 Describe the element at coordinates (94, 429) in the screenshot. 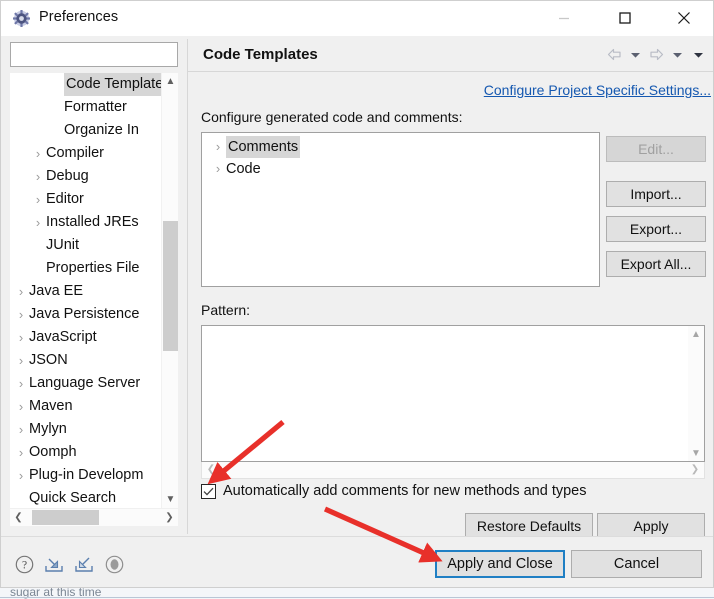

I see `sidebar-item-mylyn: › Mylyn` at that location.